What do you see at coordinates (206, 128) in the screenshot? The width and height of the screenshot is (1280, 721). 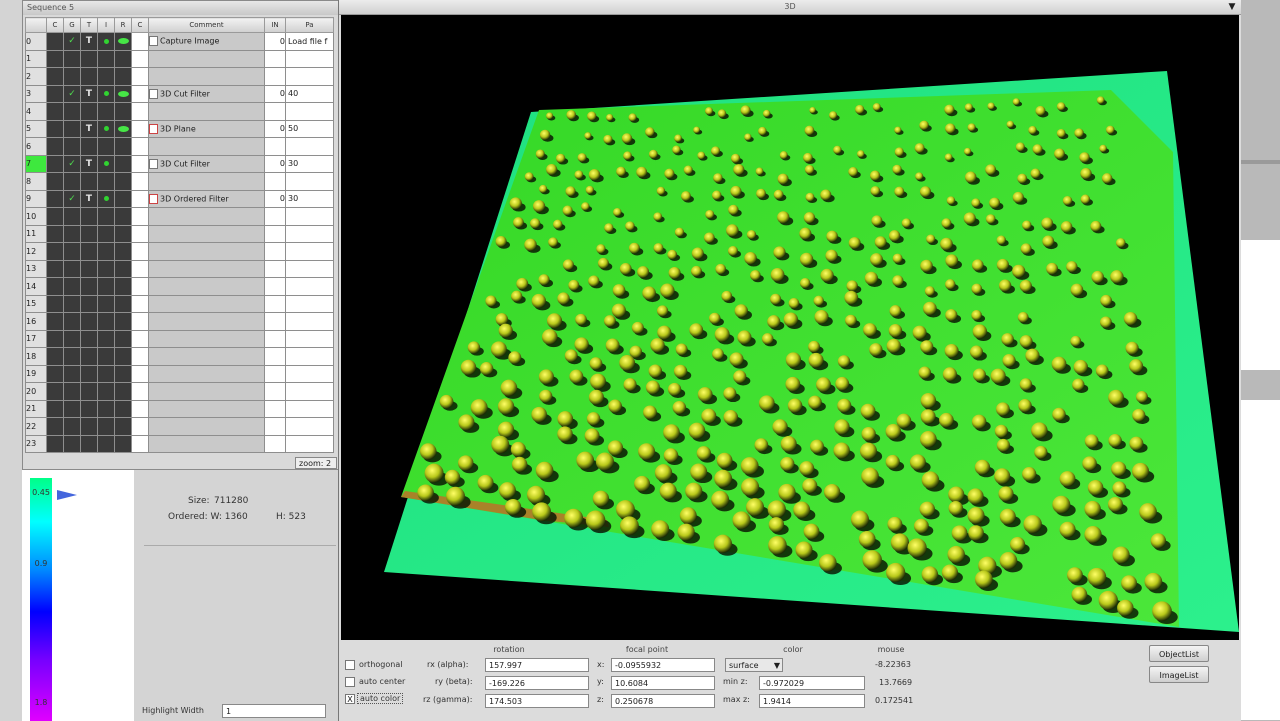 I see `comment-cell: 3D Plane` at bounding box center [206, 128].